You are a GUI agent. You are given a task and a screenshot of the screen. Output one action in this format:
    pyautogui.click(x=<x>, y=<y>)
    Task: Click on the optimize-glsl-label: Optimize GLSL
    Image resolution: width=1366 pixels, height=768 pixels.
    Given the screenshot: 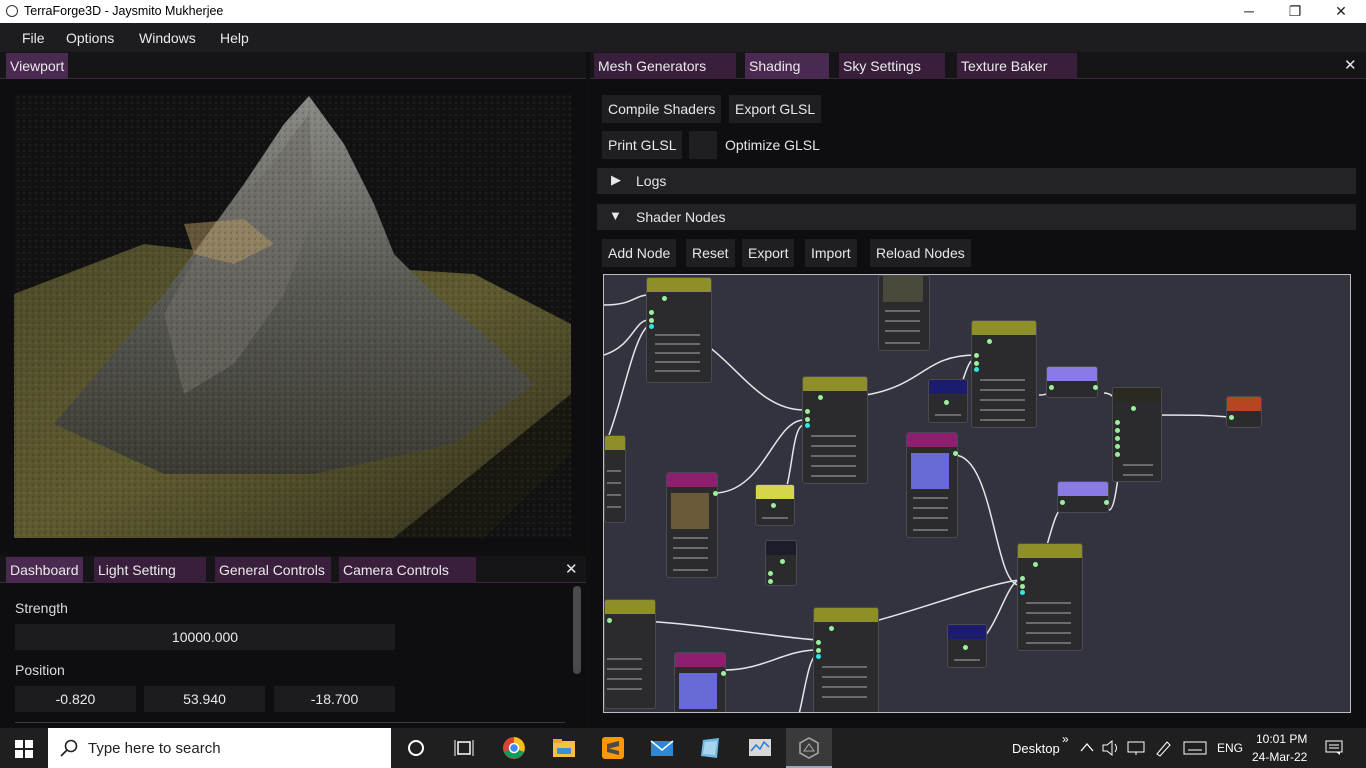 What is the action you would take?
    pyautogui.click(x=772, y=145)
    